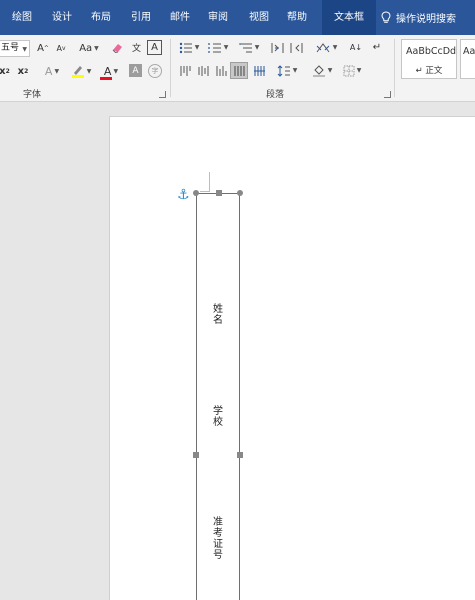 This screenshot has width=475, height=600. What do you see at coordinates (240, 193) in the screenshot?
I see `resize-handle-top-right` at bounding box center [240, 193].